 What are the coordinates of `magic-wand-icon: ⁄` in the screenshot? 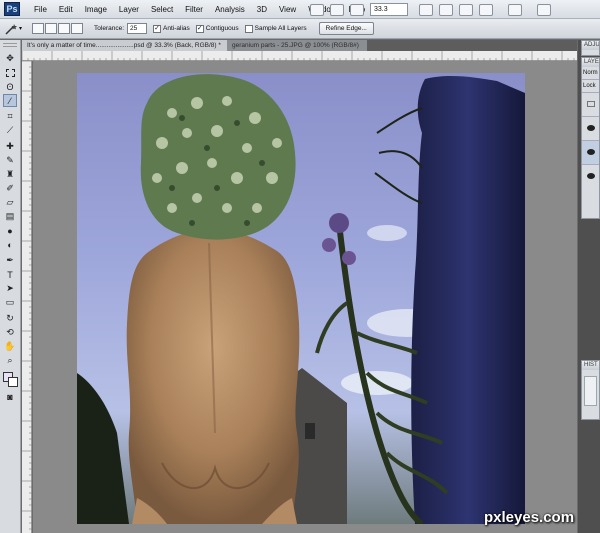 It's located at (10, 100).